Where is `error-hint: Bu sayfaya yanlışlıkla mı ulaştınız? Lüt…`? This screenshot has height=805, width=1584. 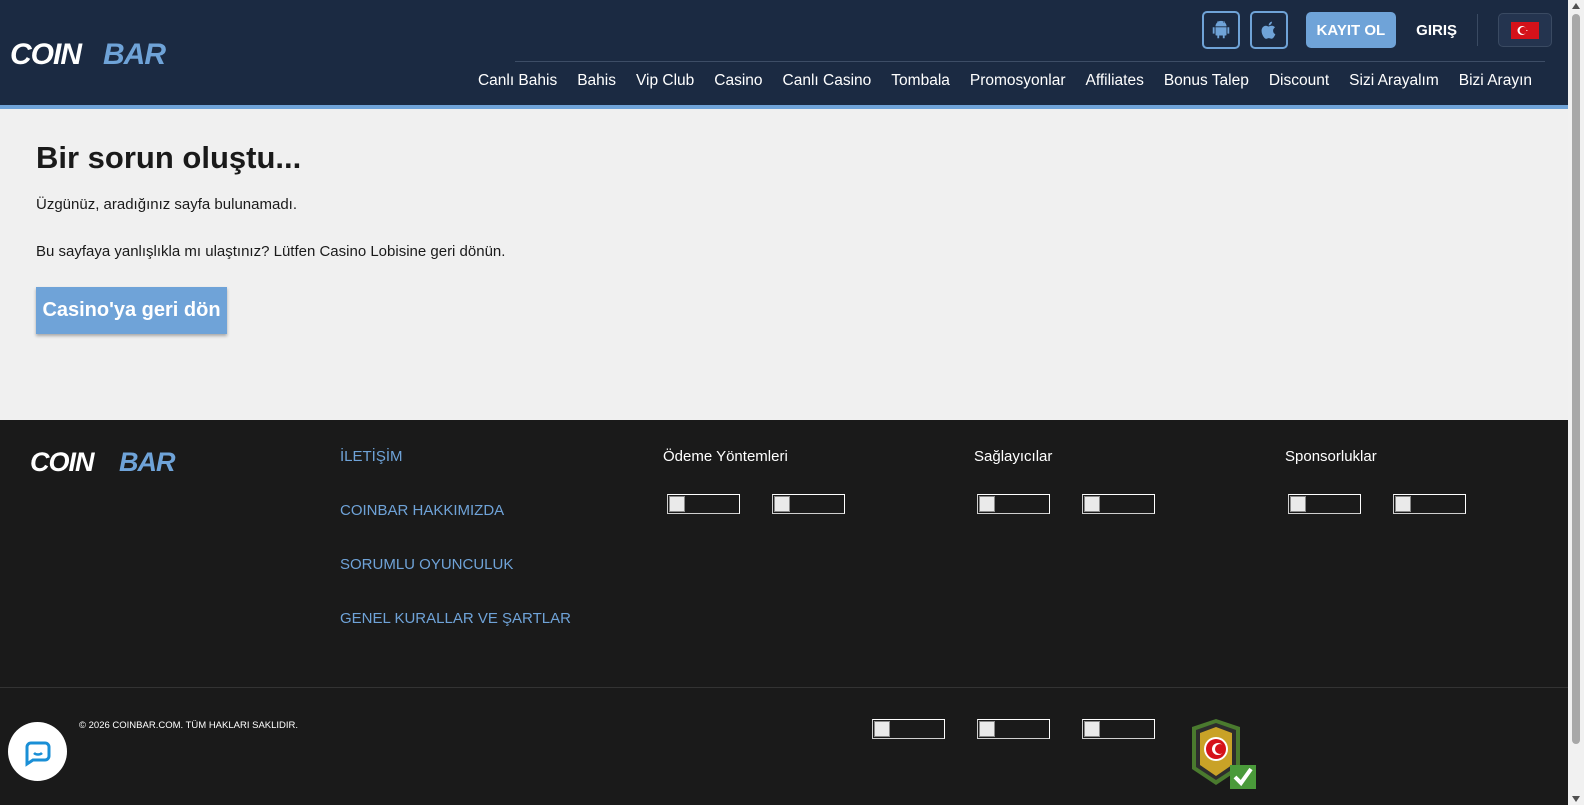 error-hint: Bu sayfaya yanlışlıkla mı ulaştınız? Lüt… is located at coordinates (271, 251).